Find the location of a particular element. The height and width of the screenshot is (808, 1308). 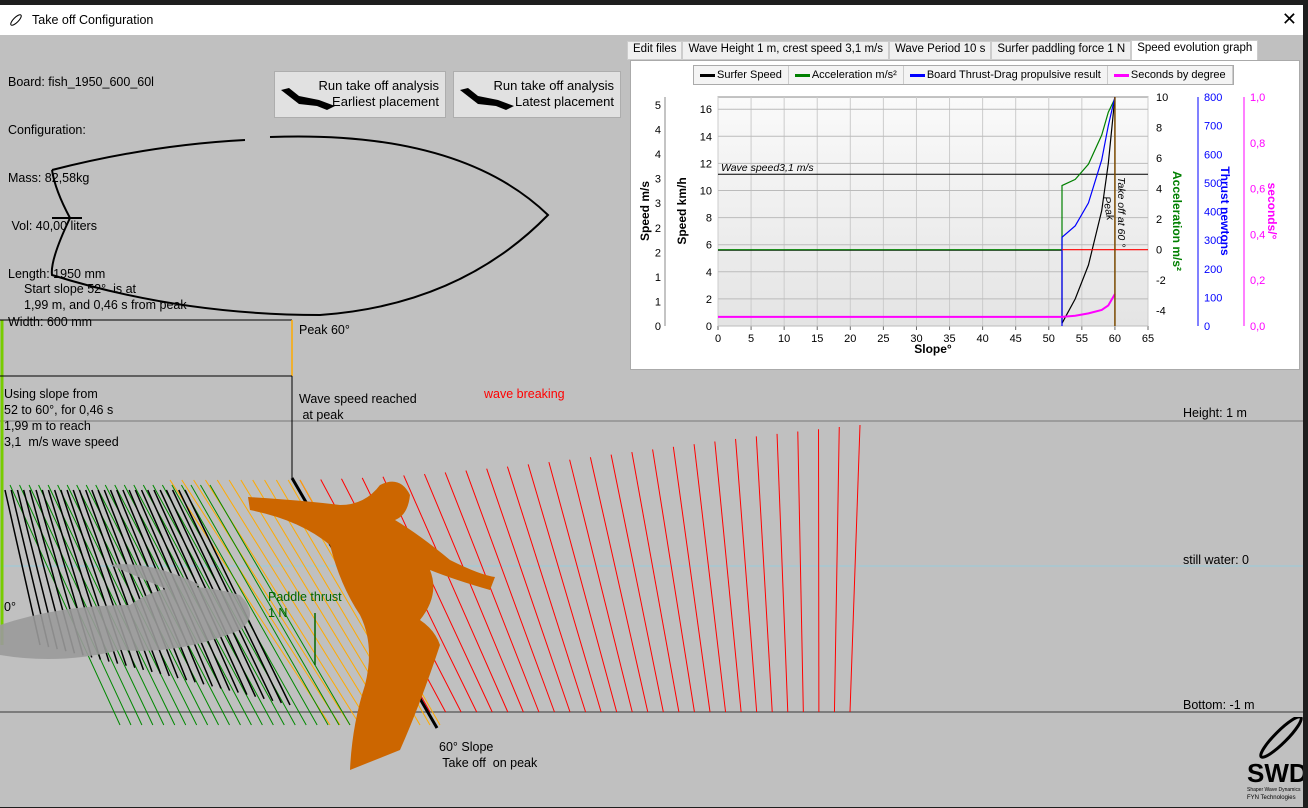

ms-tick-label: 4 is located at coordinates (658, 131).